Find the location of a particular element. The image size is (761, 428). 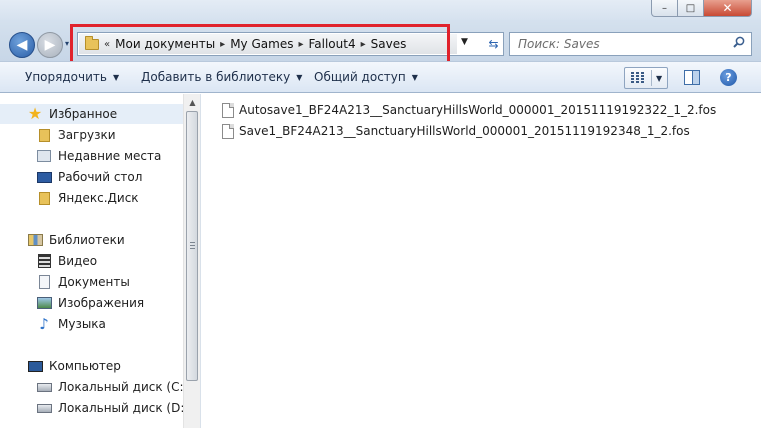

close-button: ✕ is located at coordinates (727, 8).